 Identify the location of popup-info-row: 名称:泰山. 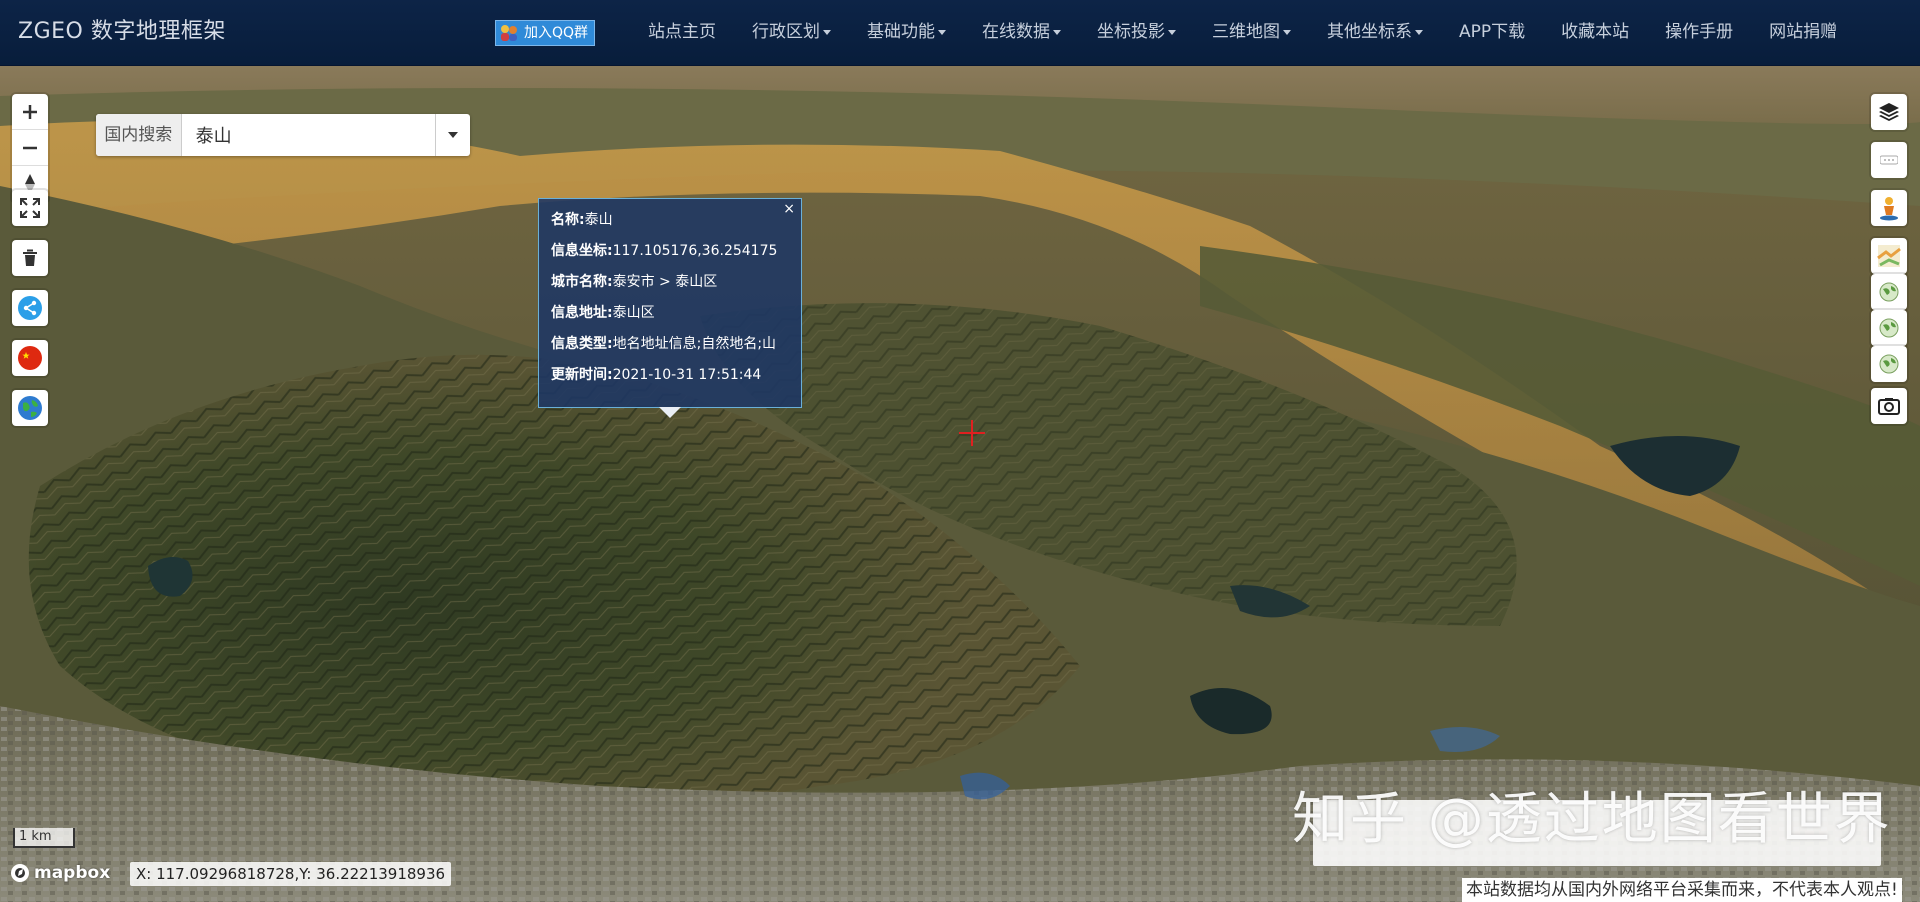
(671, 224).